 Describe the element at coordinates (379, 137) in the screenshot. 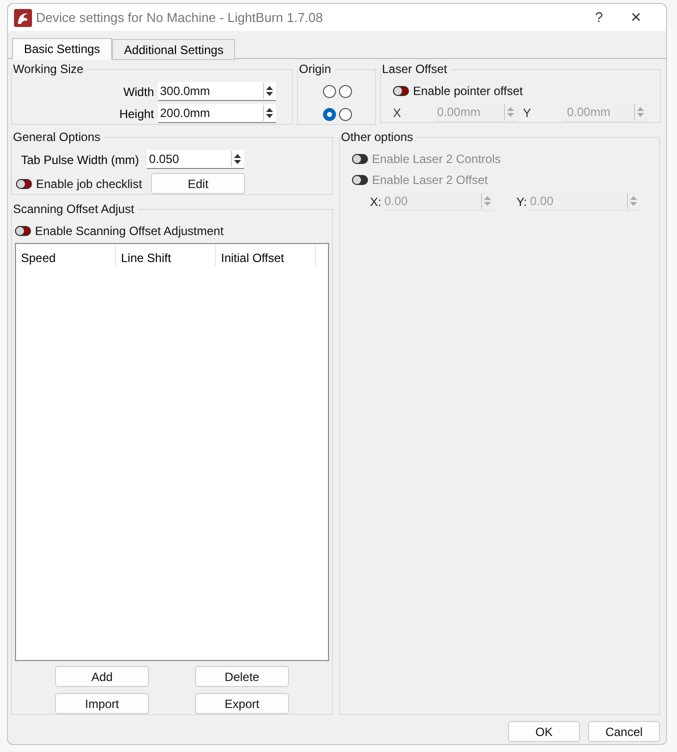

I see `group-title: Other options` at that location.